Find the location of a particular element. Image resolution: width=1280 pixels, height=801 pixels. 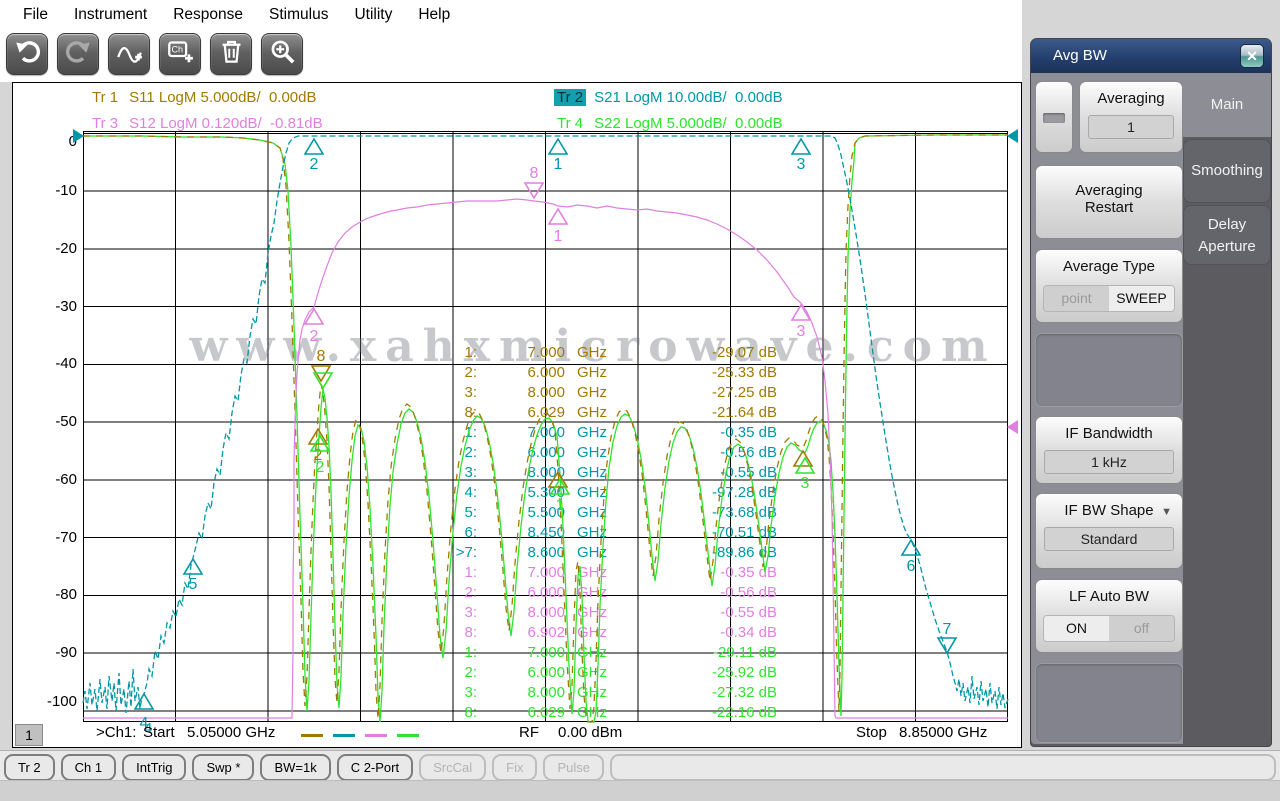

lf-auto-bw-segmented: ON off is located at coordinates (1109, 628).